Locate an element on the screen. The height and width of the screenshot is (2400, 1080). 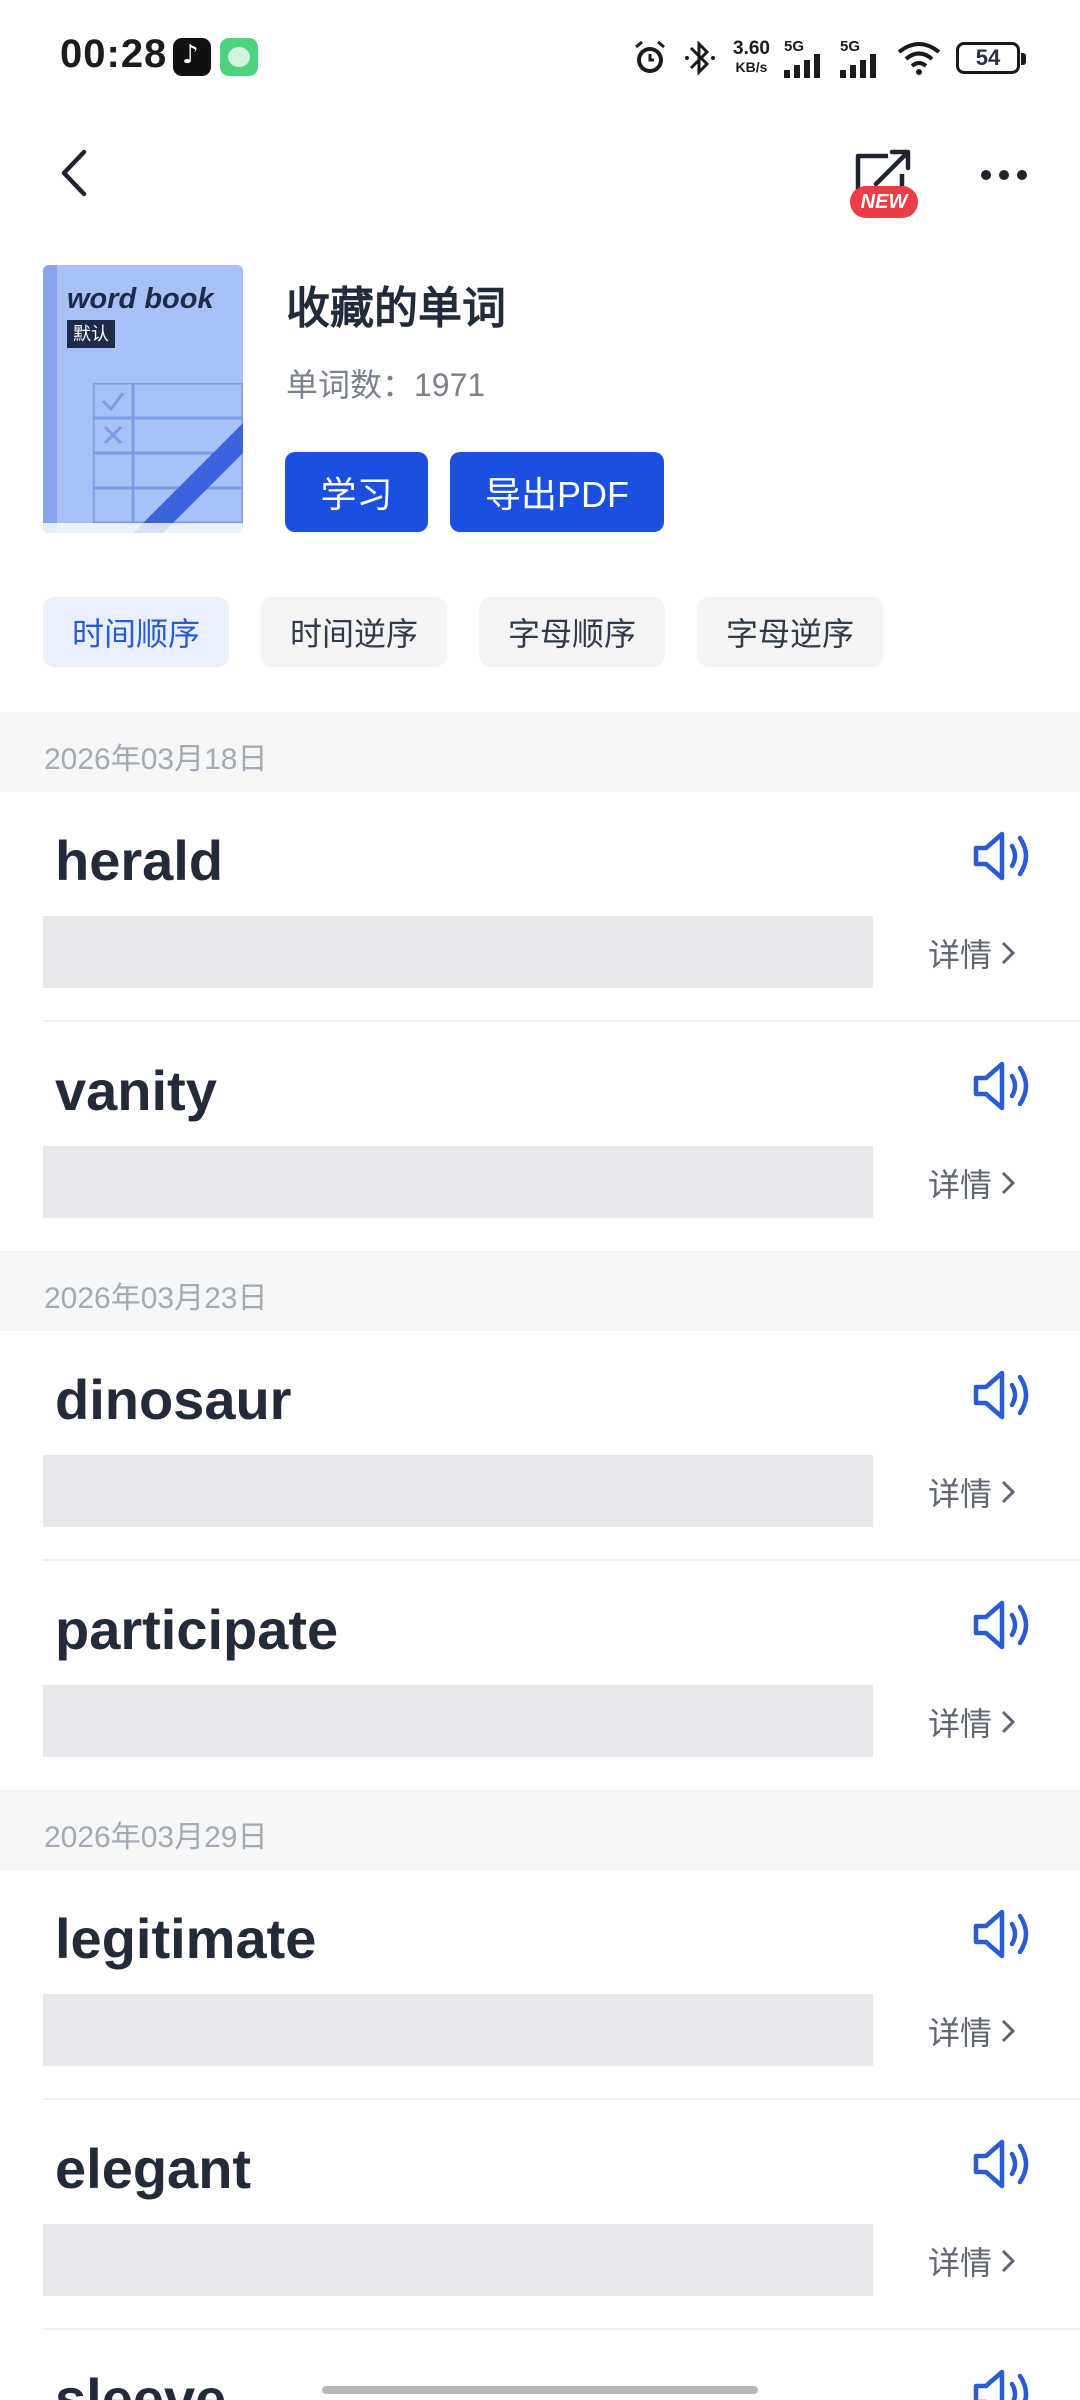
study-button: 学习 is located at coordinates (356, 492).